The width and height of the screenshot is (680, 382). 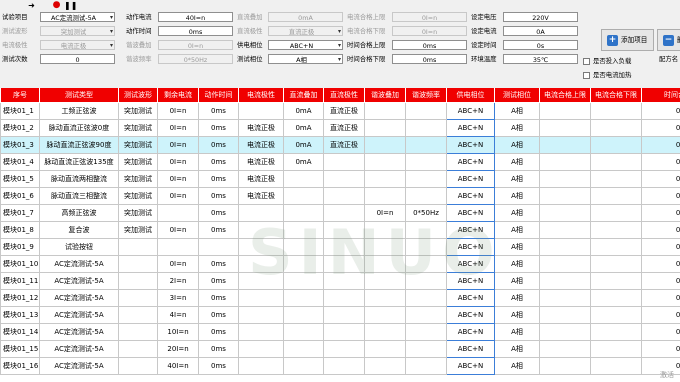 What do you see at coordinates (77, 17) in the screenshot?
I see `field-select: AC定流测试-5A` at bounding box center [77, 17].